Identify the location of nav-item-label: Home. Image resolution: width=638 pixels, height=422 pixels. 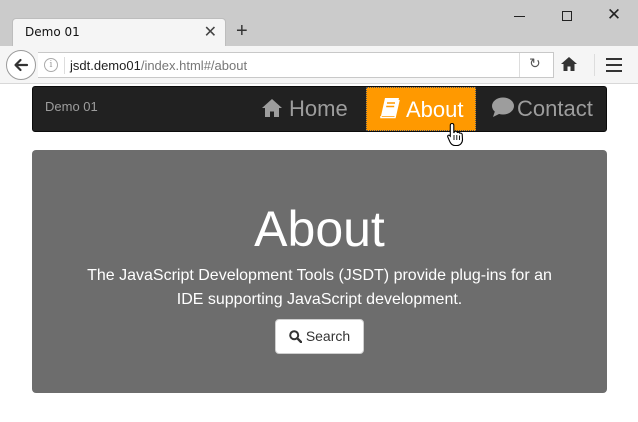
(318, 108).